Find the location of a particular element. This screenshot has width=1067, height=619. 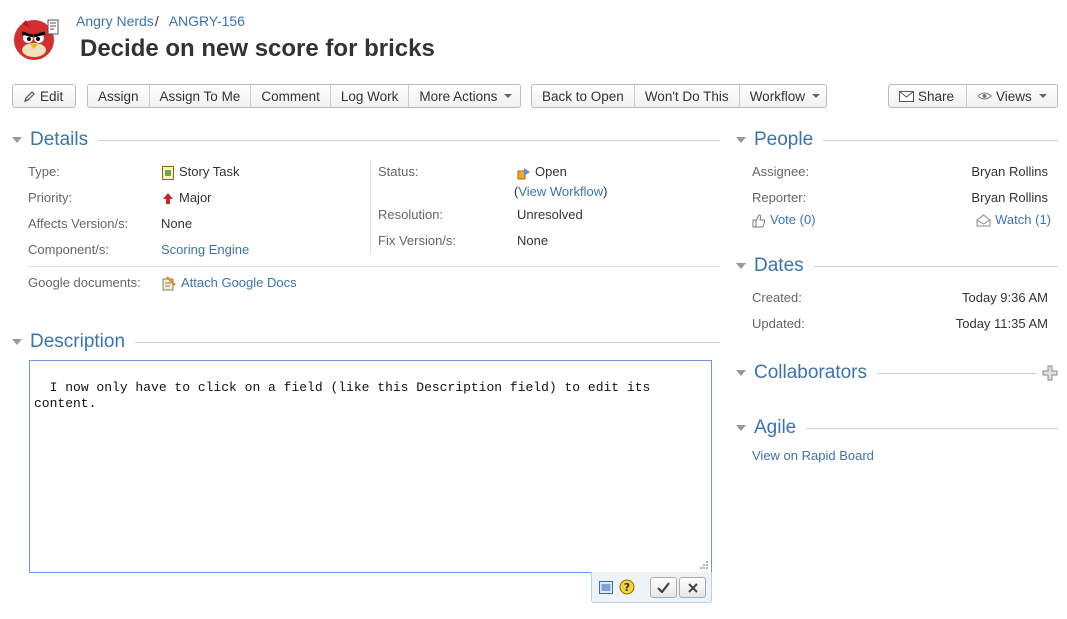

share-views-group: Share Views is located at coordinates (973, 96).